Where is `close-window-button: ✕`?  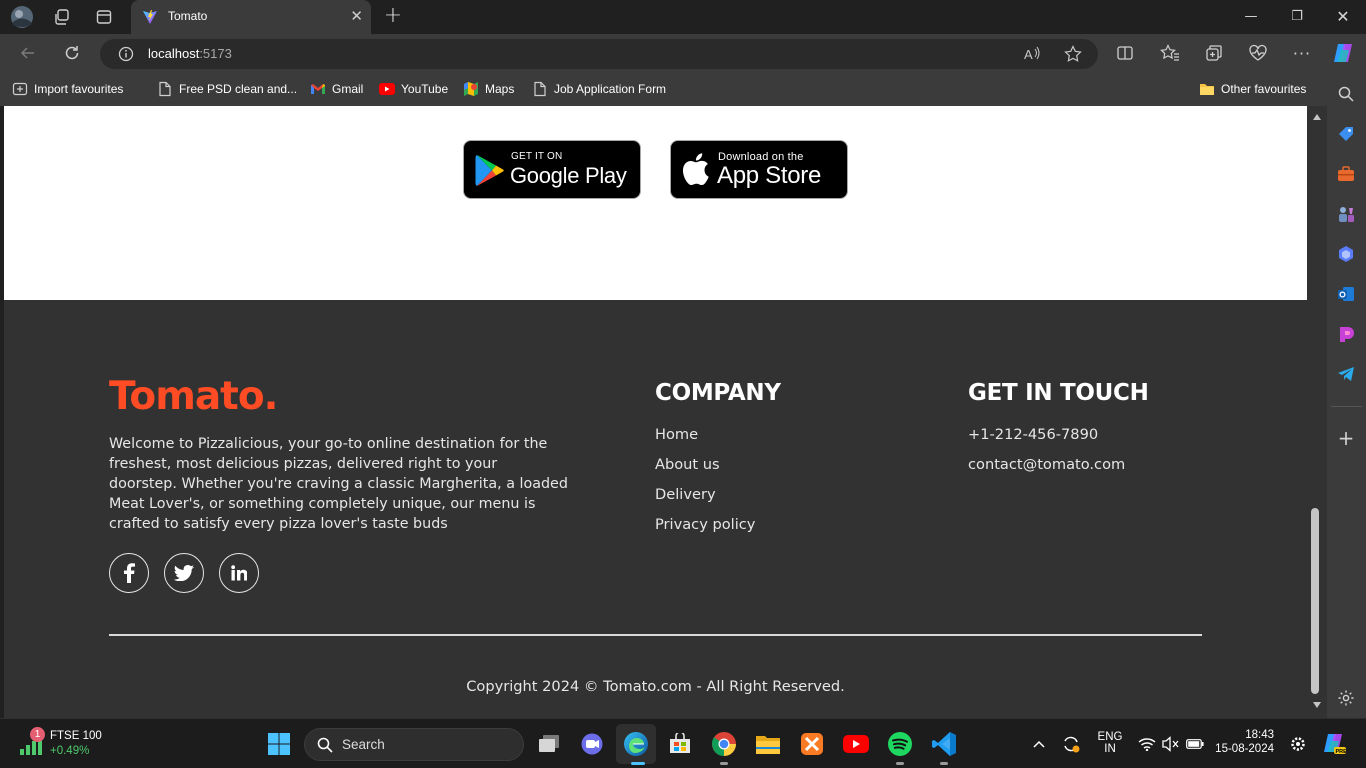 close-window-button: ✕ is located at coordinates (1343, 17).